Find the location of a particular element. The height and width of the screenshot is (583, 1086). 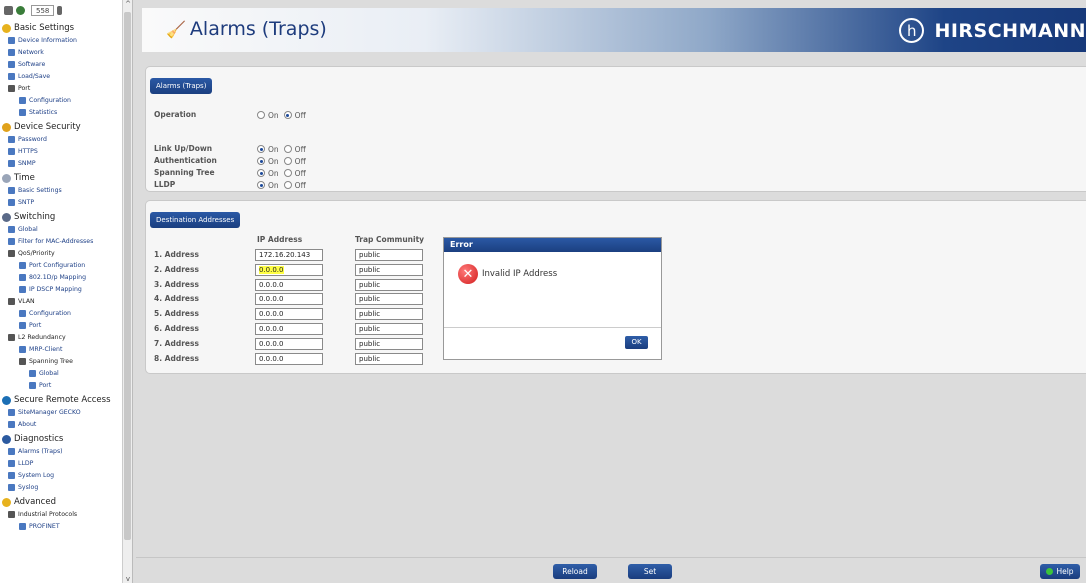

nav-item: SiteManager GECKO is located at coordinates (61, 412).